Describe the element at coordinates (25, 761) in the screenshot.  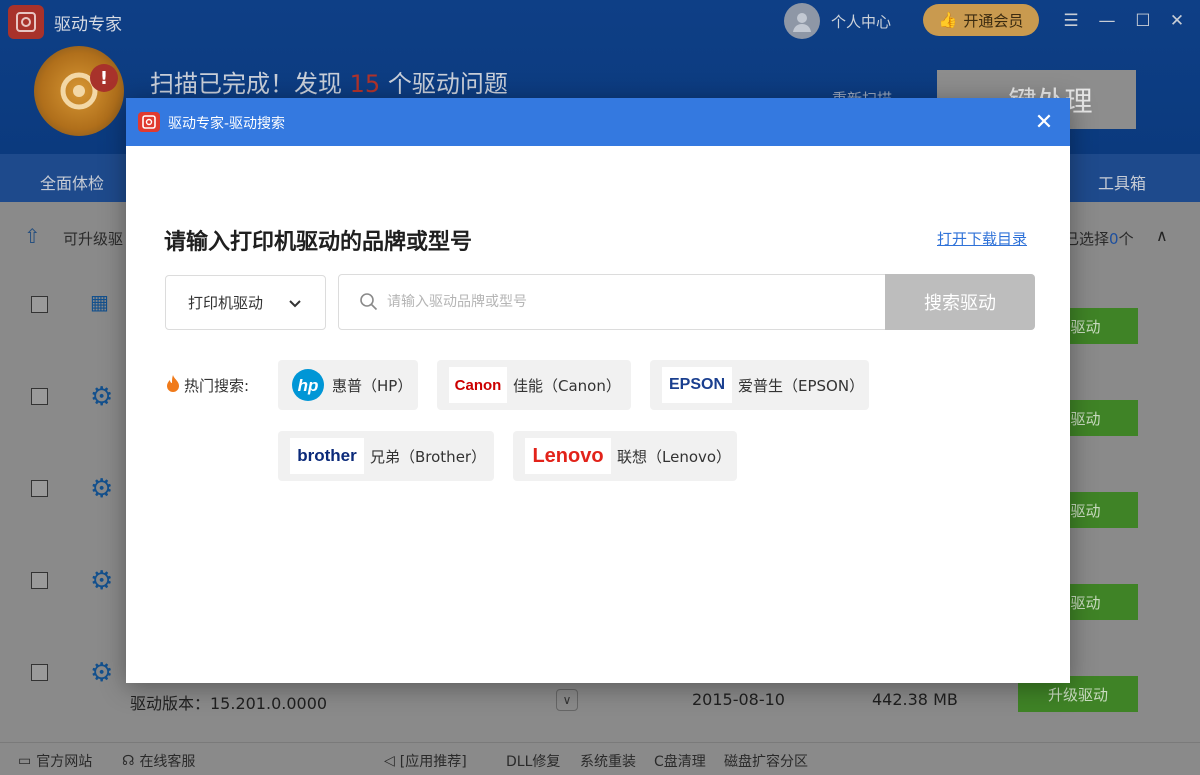
I see `monitor-icon: ▭` at that location.